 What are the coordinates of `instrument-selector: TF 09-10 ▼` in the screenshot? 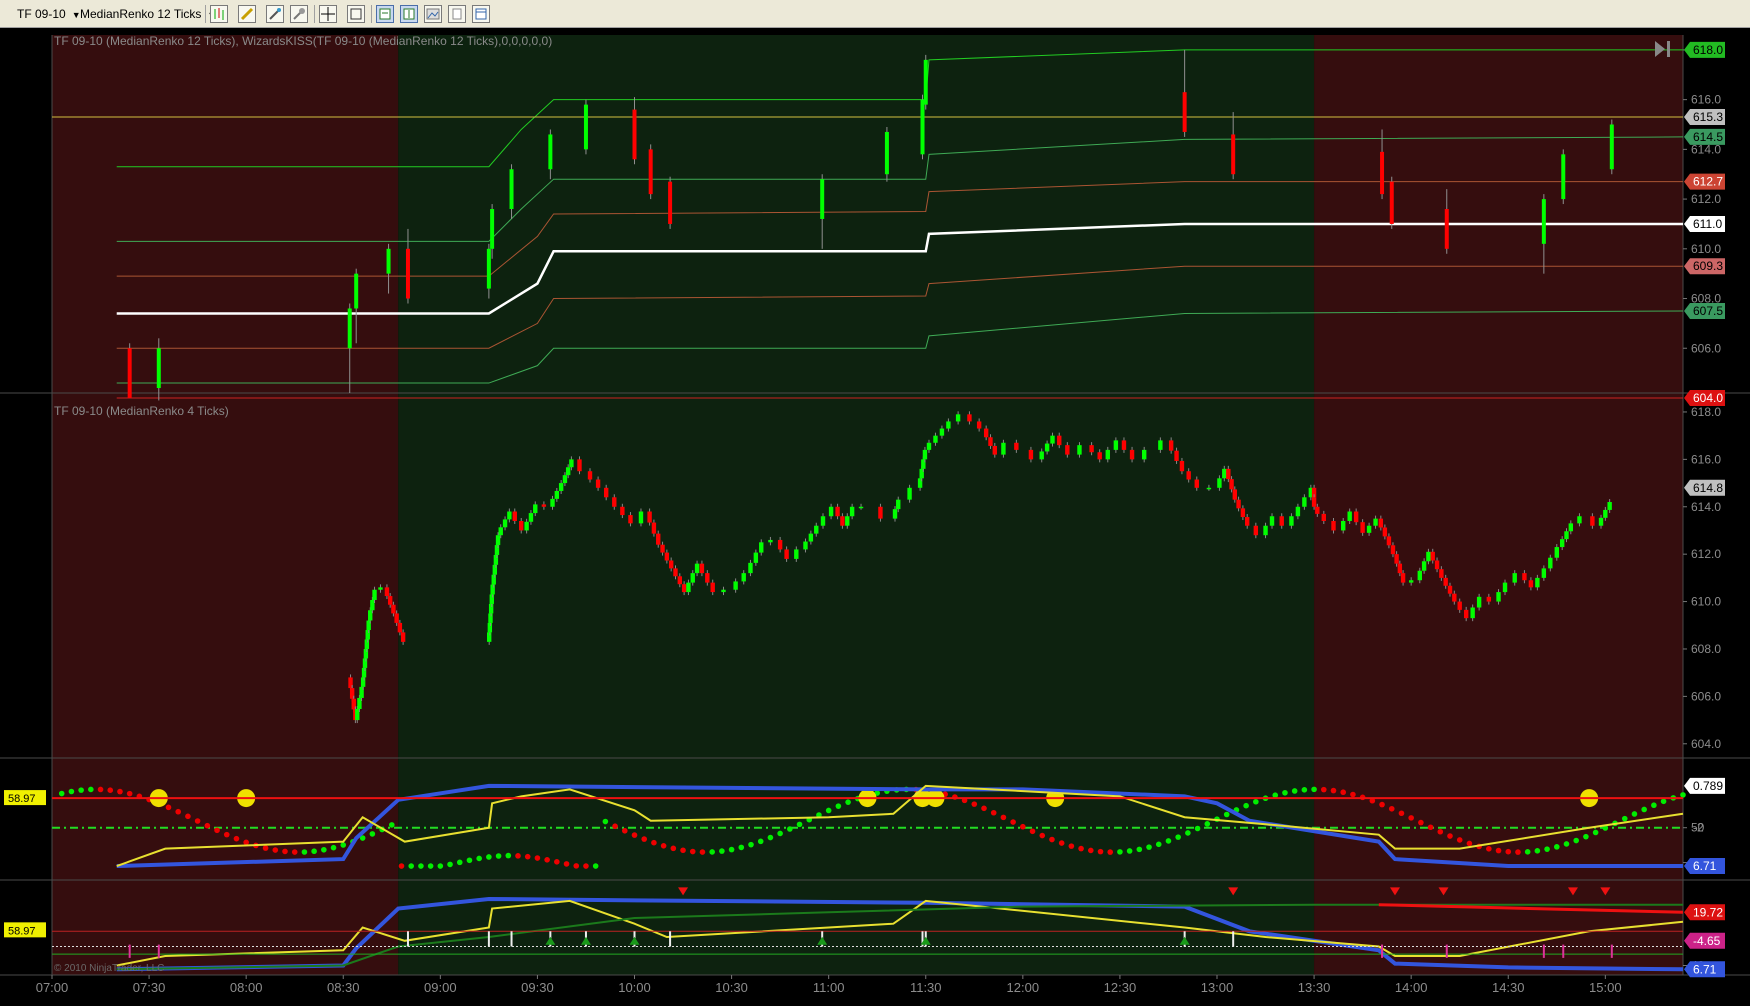 It's located at (49, 14).